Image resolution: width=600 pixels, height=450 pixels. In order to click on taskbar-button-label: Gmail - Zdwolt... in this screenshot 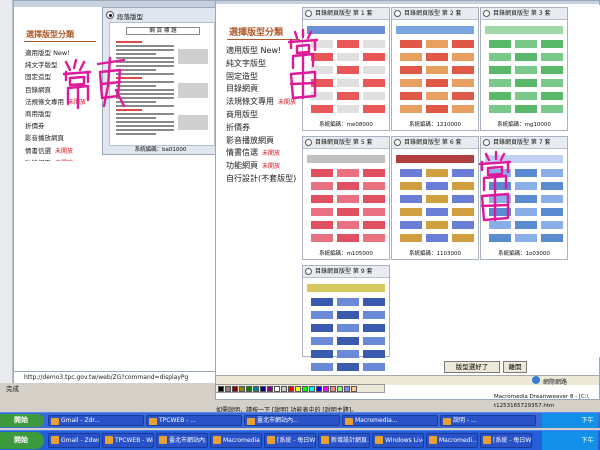, I will do `click(80, 440)`.